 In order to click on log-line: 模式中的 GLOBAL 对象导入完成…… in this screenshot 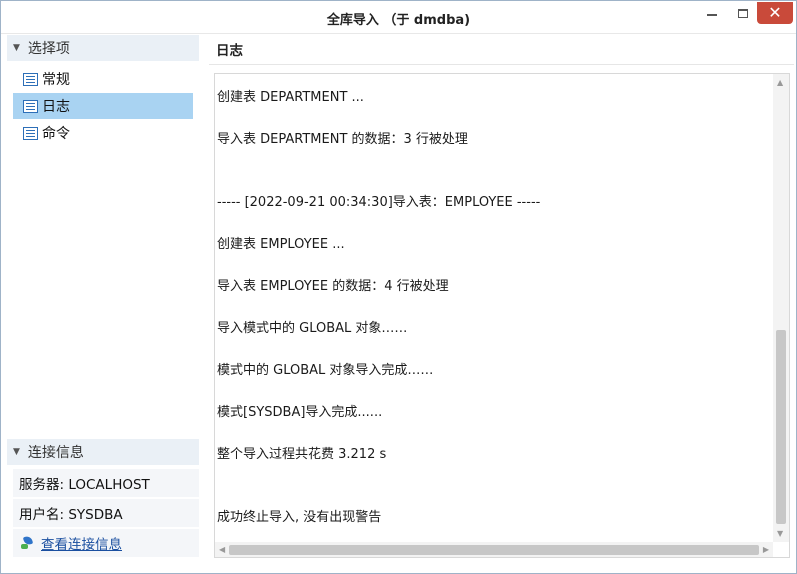, I will do `click(325, 370)`.